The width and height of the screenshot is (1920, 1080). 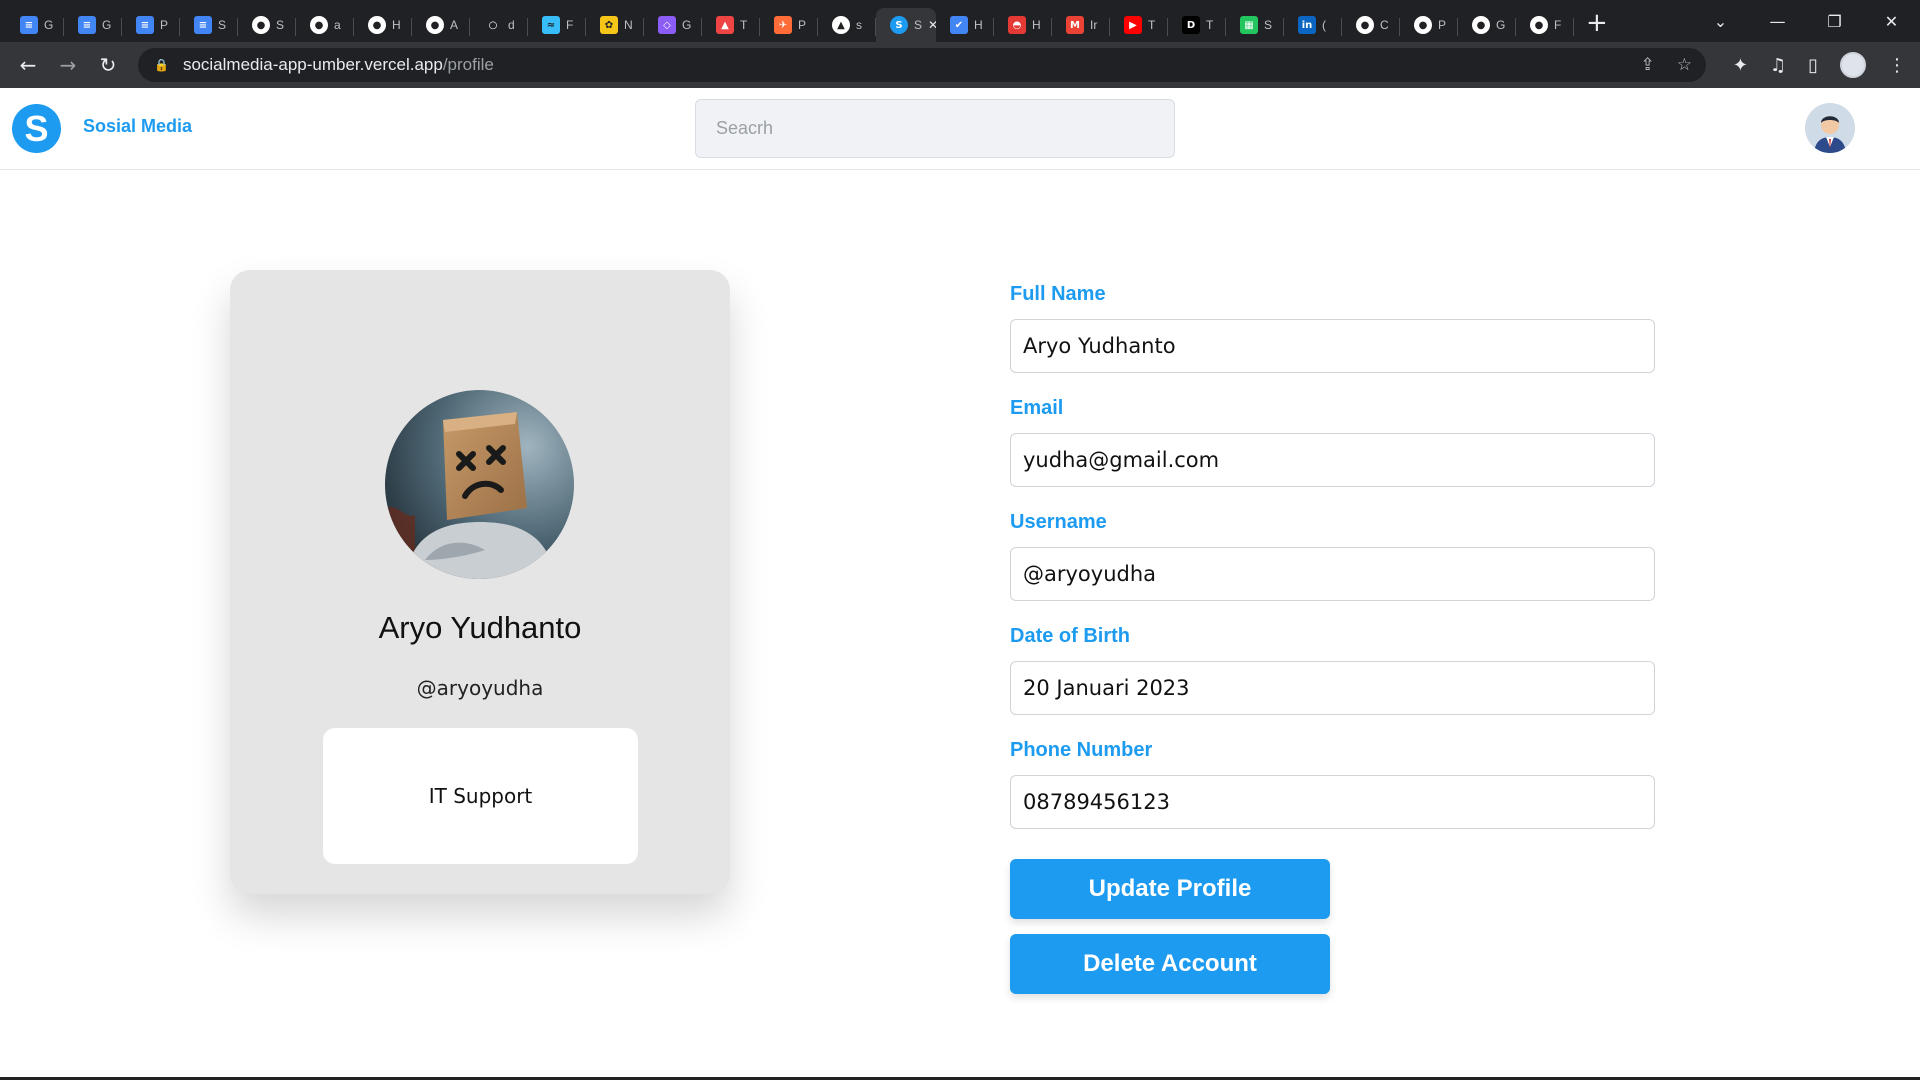 I want to click on menu-kebab-icon: ⋮, so click(x=1897, y=65).